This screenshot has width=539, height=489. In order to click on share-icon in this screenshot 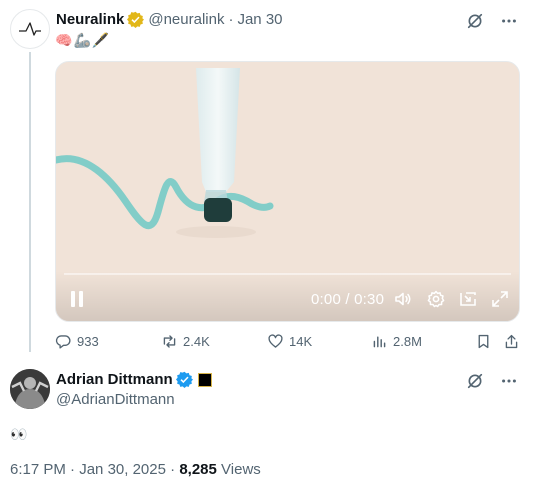, I will do `click(511, 341)`.